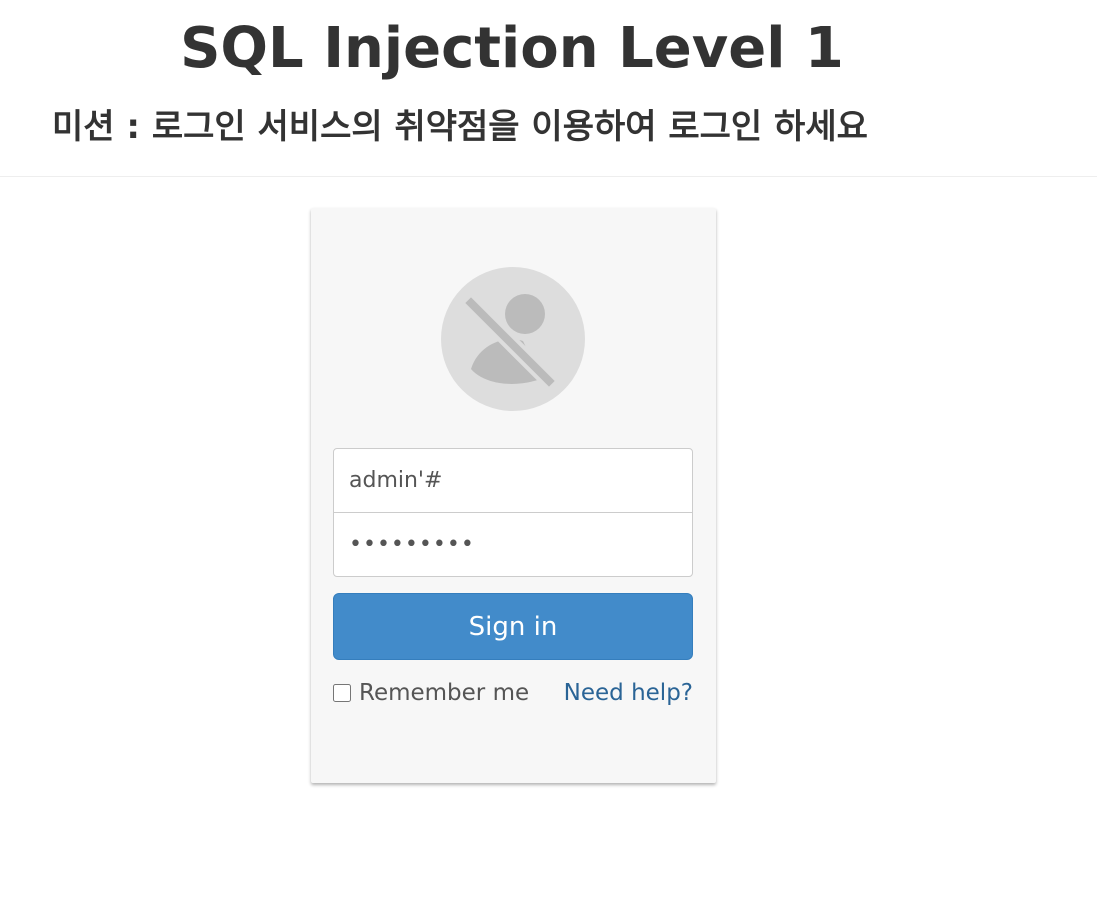 The image size is (1097, 899). What do you see at coordinates (513, 580) in the screenshot?
I see `login-form: Sign in Remember me Need help?` at bounding box center [513, 580].